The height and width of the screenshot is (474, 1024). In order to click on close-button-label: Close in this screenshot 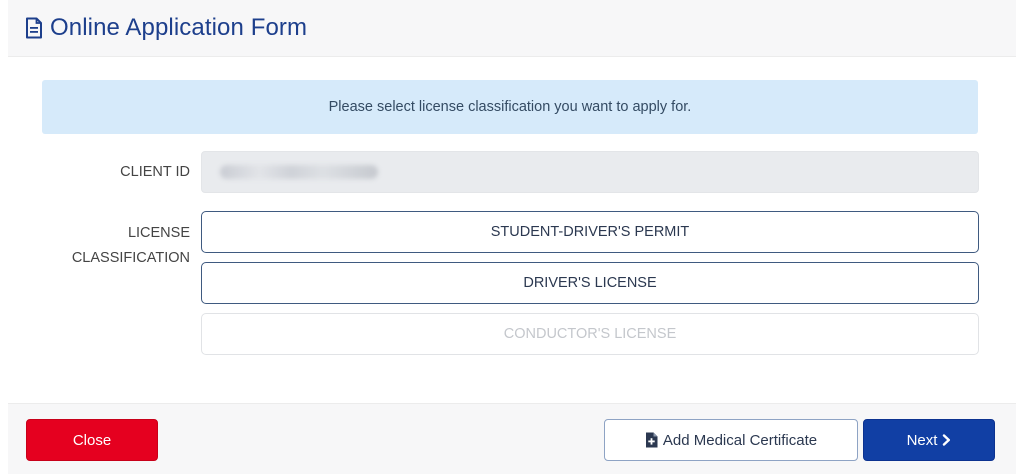, I will do `click(92, 440)`.